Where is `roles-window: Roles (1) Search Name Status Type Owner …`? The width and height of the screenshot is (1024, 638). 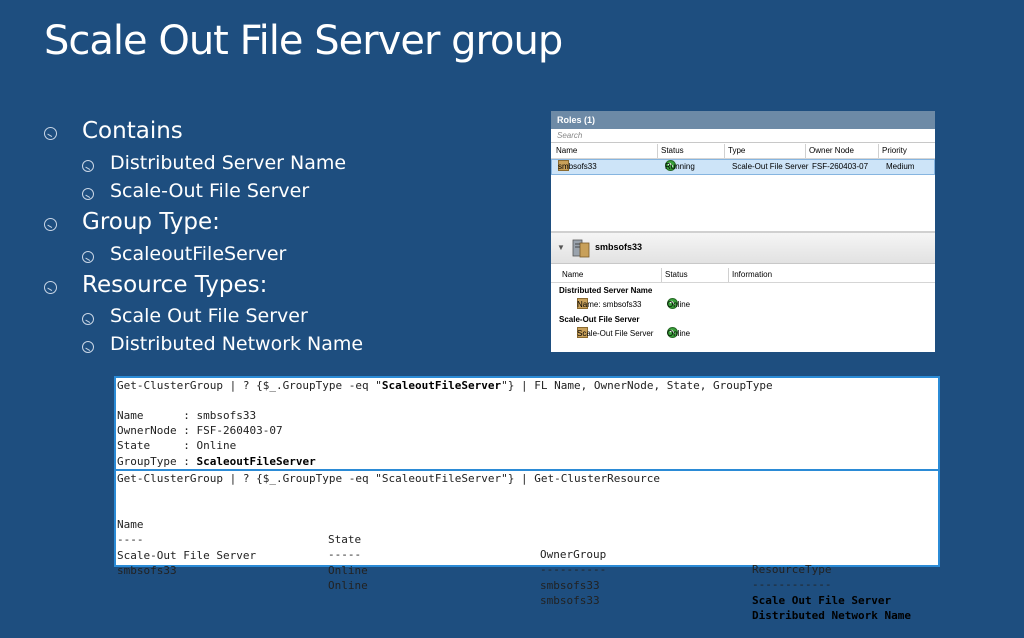
roles-window: Roles (1) Search Name Status Type Owner … is located at coordinates (743, 231).